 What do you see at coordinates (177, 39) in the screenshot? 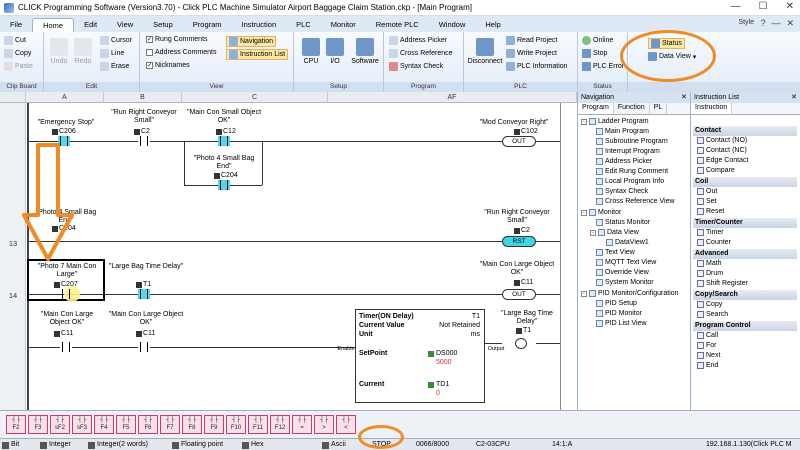
I see `rung-comments-checkbox: ✓ Rung Comments` at bounding box center [177, 39].